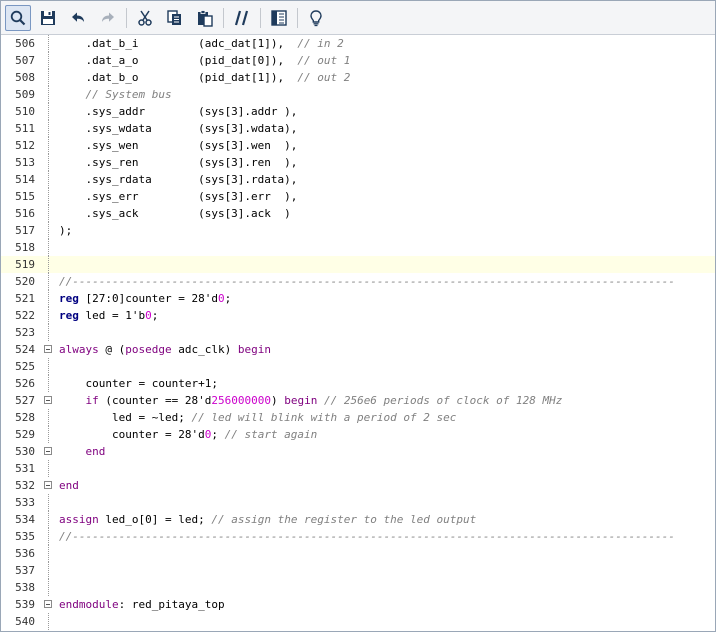 Image resolution: width=716 pixels, height=632 pixels. What do you see at coordinates (65, 230) in the screenshot?
I see `code-text: );` at bounding box center [65, 230].